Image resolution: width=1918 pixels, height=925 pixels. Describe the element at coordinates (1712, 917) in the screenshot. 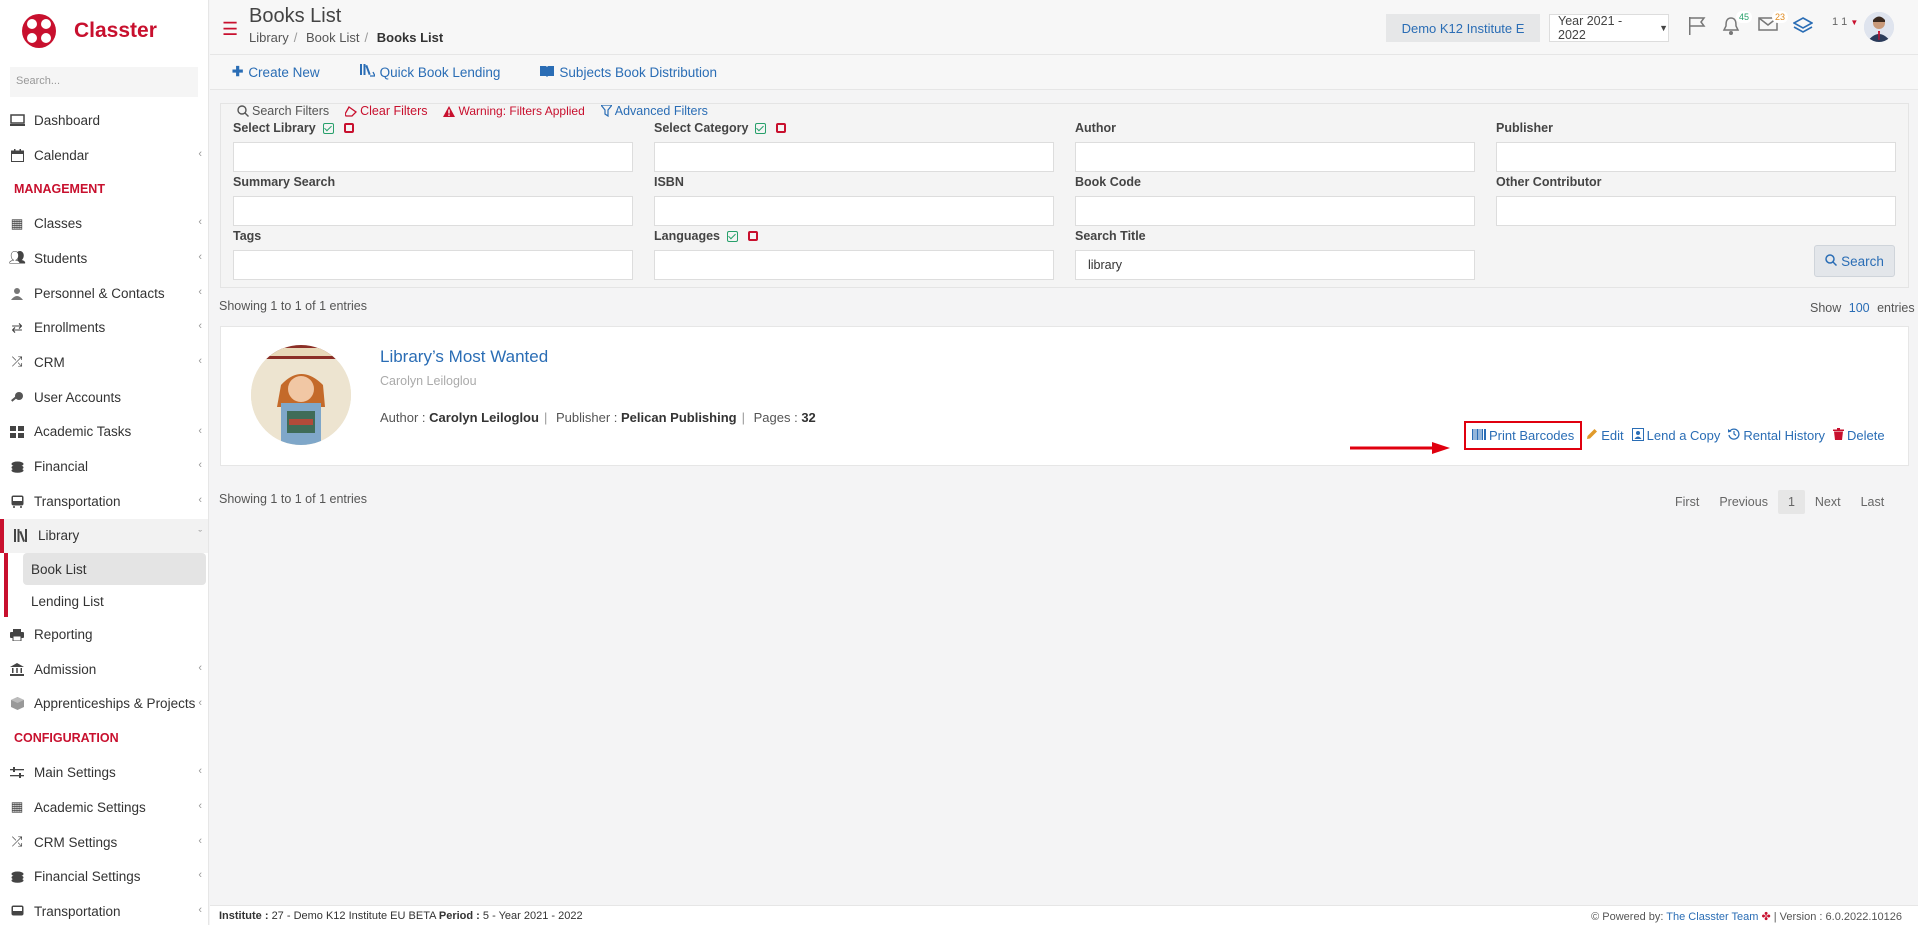

I see `footer-team-link: The Classter Team` at that location.